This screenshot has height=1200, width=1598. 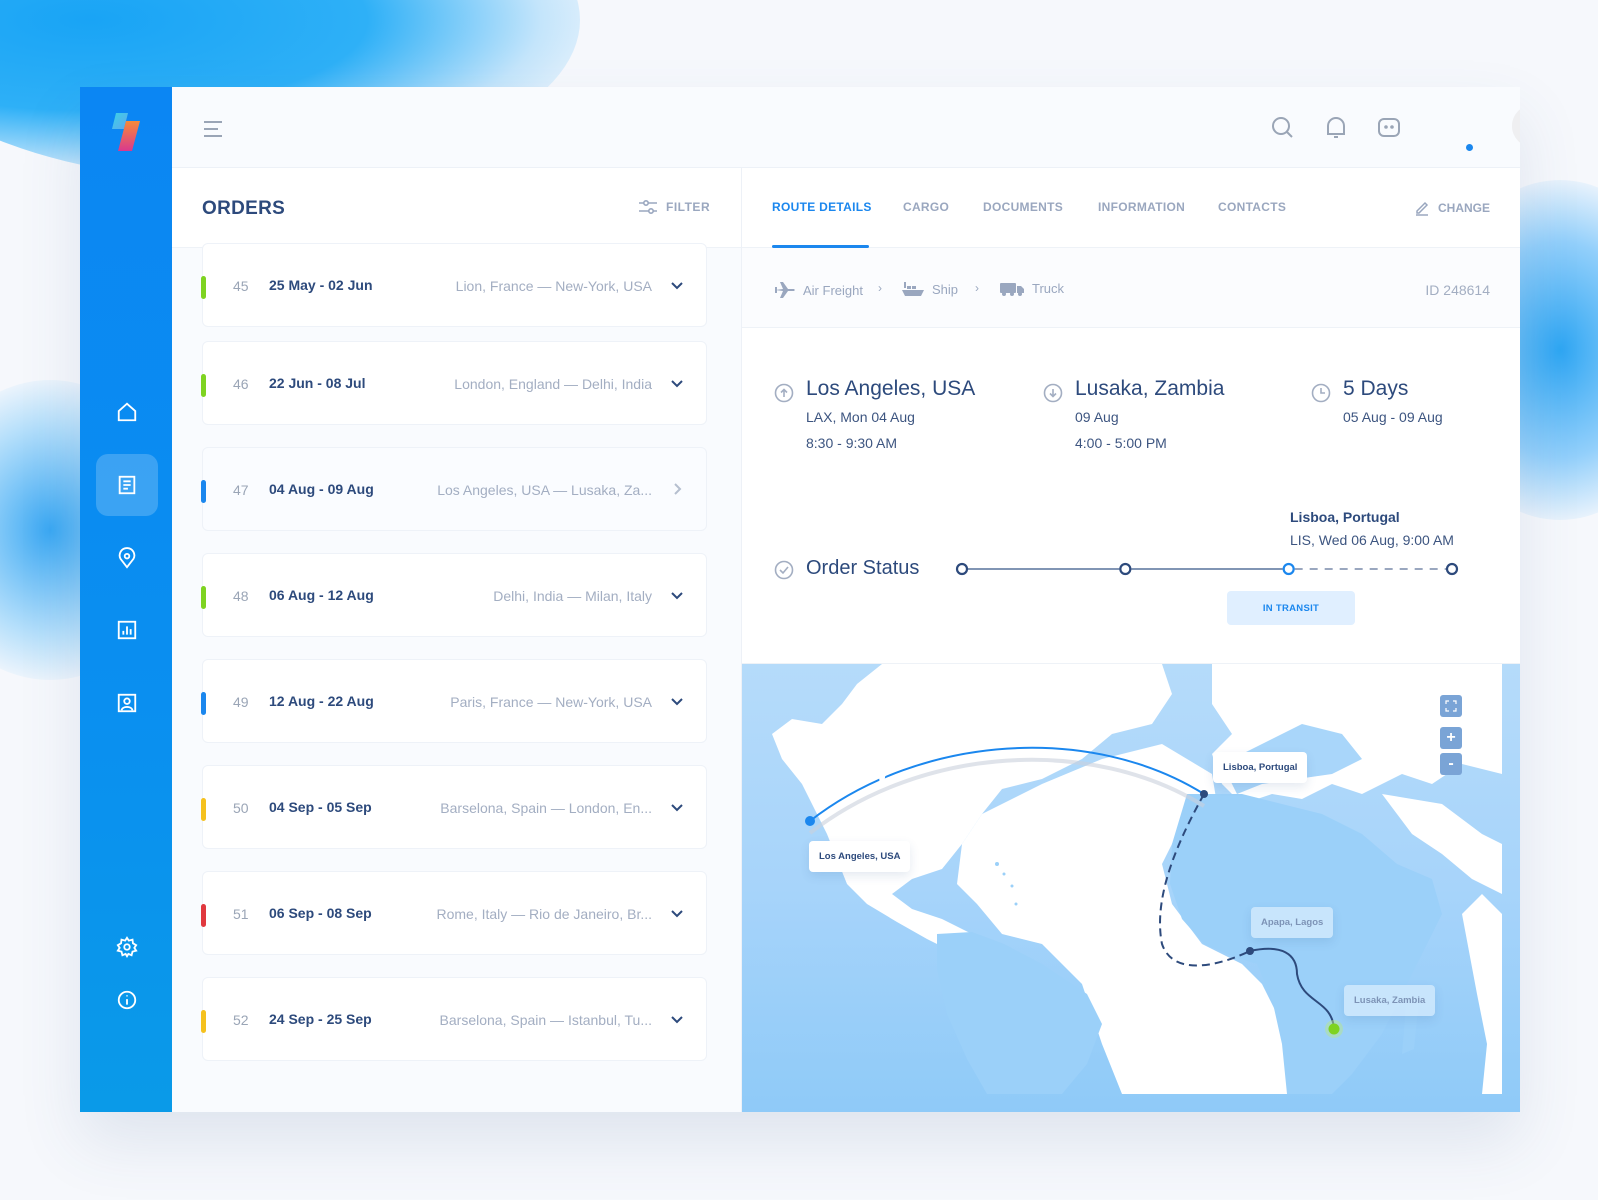 I want to click on tab-documents: DOCUMENTS, so click(x=1023, y=207).